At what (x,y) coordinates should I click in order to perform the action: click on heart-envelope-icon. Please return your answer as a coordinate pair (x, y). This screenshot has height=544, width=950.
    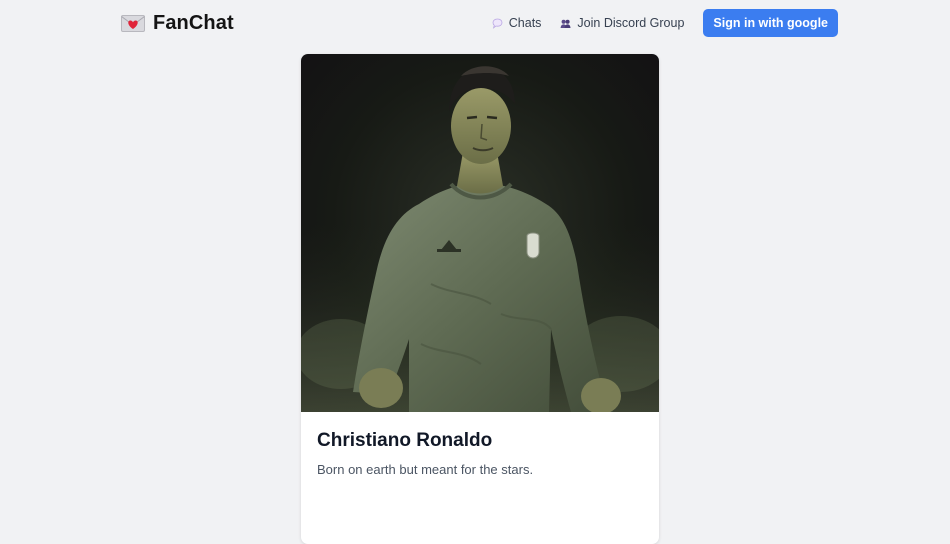
    Looking at the image, I should click on (133, 23).